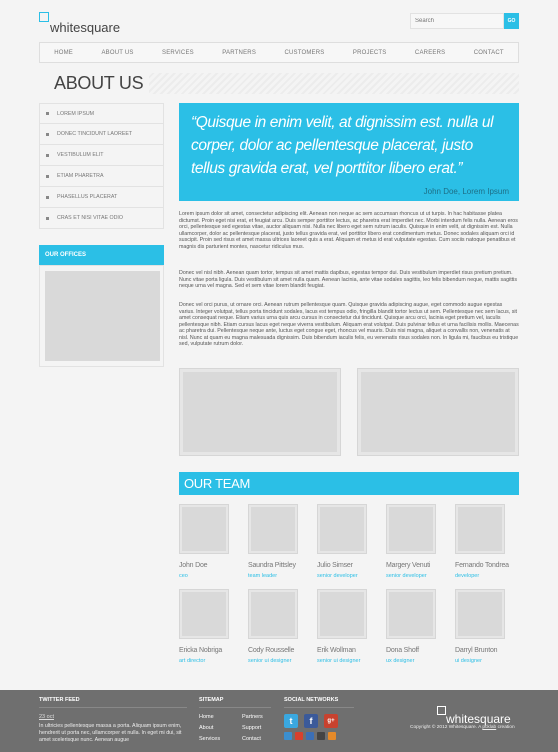 The height and width of the screenshot is (752, 558). Describe the element at coordinates (319, 721) in the screenshot. I see `social-icons: t f g+` at that location.